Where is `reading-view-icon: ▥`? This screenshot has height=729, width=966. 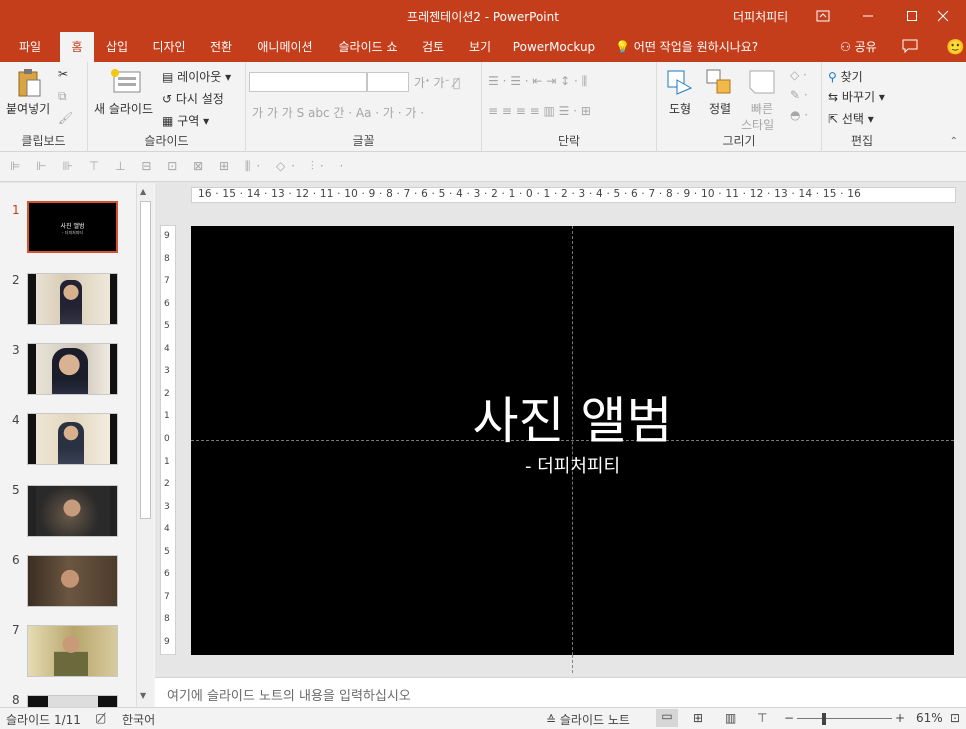 reading-view-icon: ▥ is located at coordinates (730, 718).